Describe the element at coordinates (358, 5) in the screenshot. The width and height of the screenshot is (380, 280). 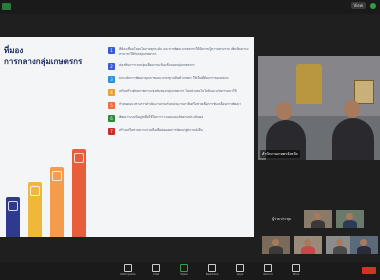
I see `view-button: View` at that location.